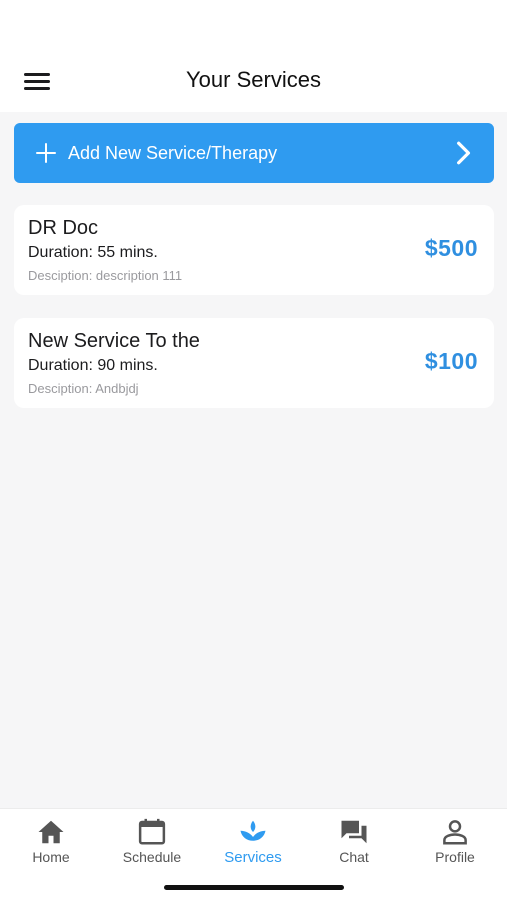 Image resolution: width=507 pixels, height=900 pixels. Describe the element at coordinates (253, 56) in the screenshot. I see `header: Your Services` at that location.